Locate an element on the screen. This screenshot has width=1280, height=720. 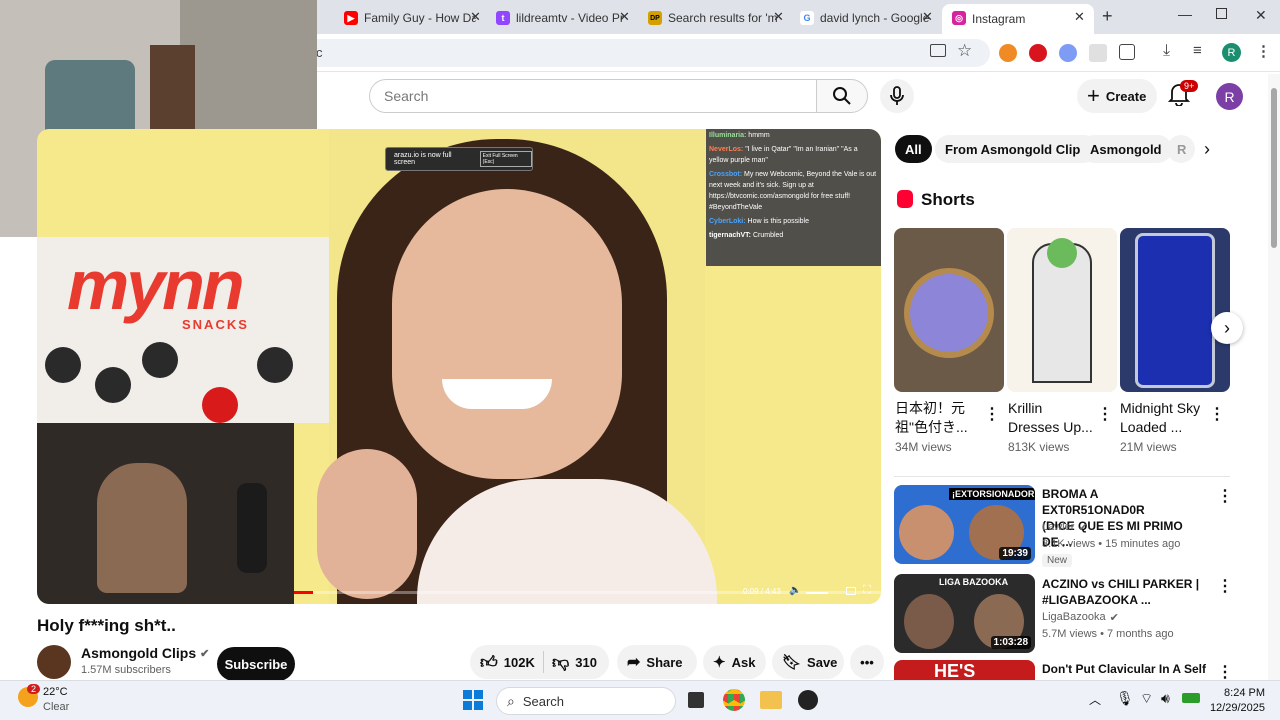
bookmark-star-icon: ☆ is located at coordinates (964, 51).